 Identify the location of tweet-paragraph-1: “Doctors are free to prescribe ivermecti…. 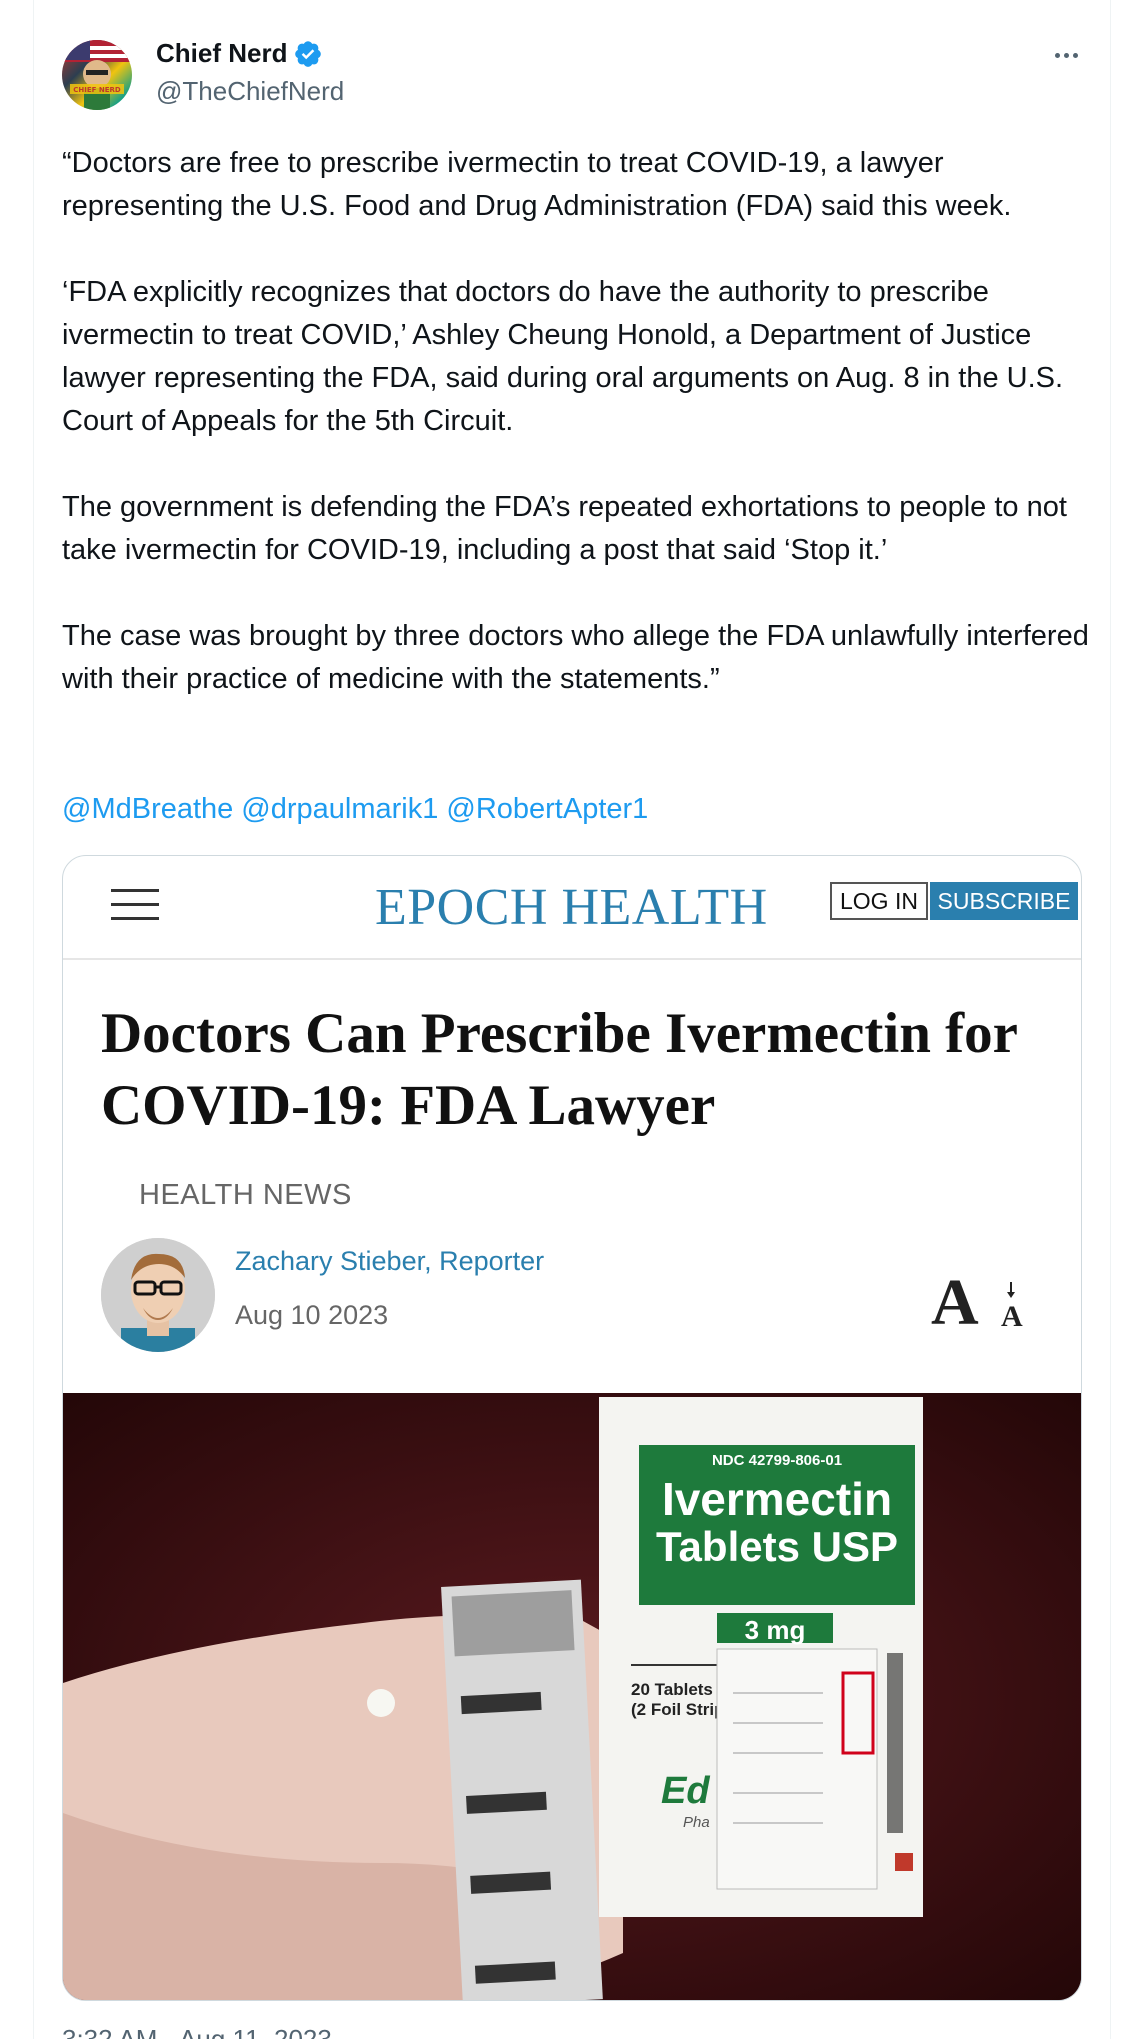
(537, 184).